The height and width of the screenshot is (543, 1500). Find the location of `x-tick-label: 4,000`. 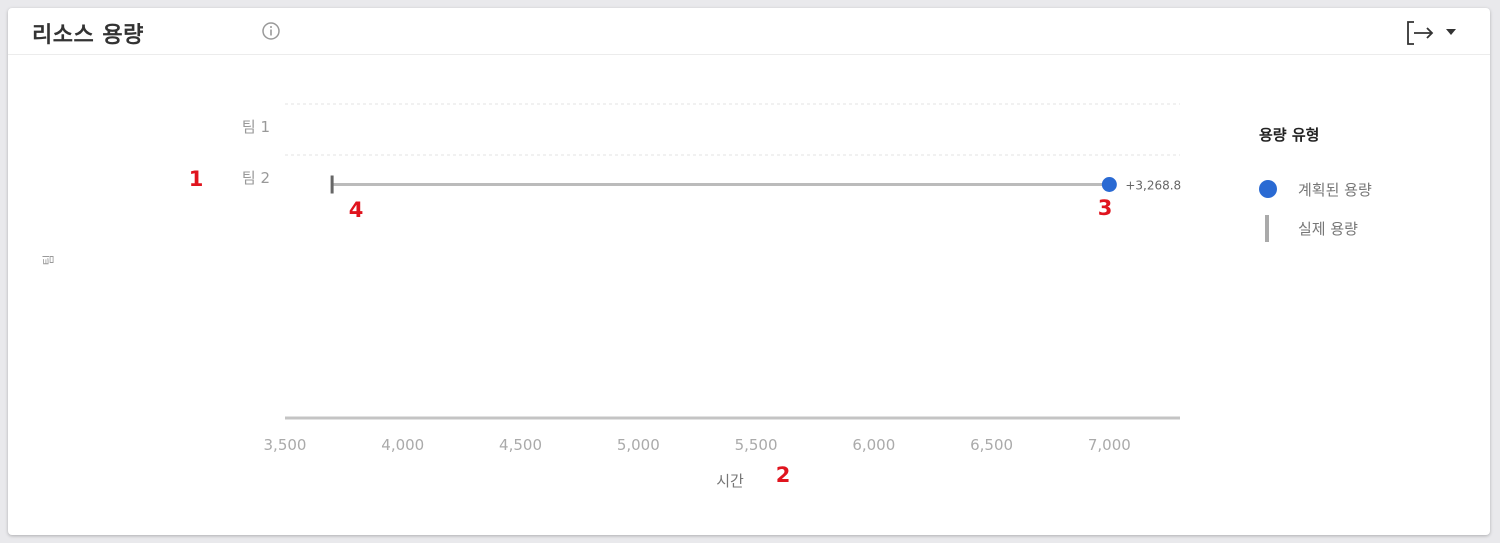

x-tick-label: 4,000 is located at coordinates (402, 445).